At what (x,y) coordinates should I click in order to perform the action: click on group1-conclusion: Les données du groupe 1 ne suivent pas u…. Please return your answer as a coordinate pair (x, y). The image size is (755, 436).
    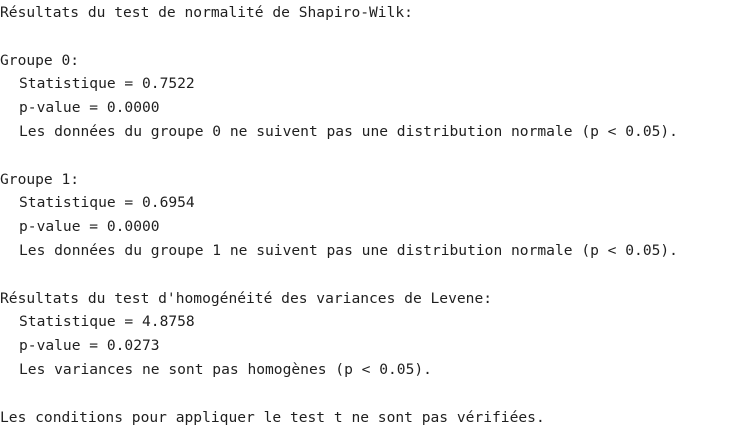
    Looking at the image, I should click on (348, 250).